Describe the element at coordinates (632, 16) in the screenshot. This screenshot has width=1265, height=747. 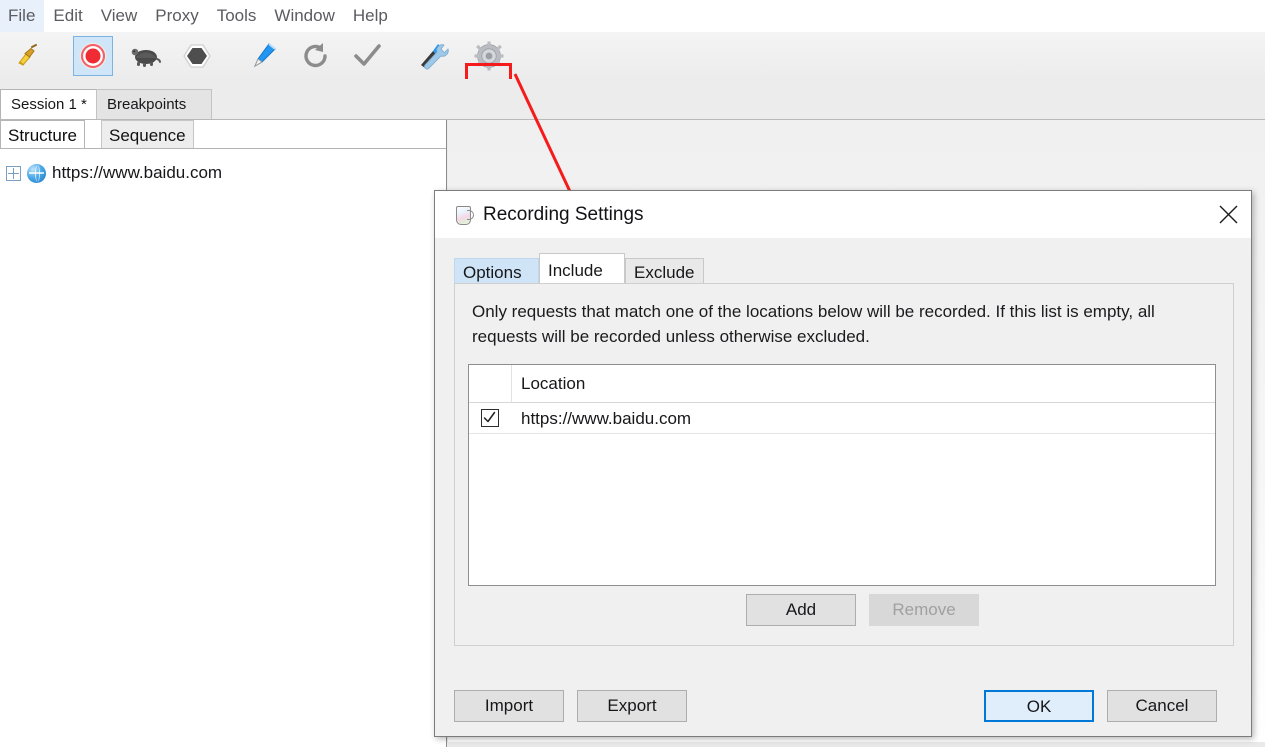
I see `menu-bar: File Edit View Proxy Tools Window Help` at that location.